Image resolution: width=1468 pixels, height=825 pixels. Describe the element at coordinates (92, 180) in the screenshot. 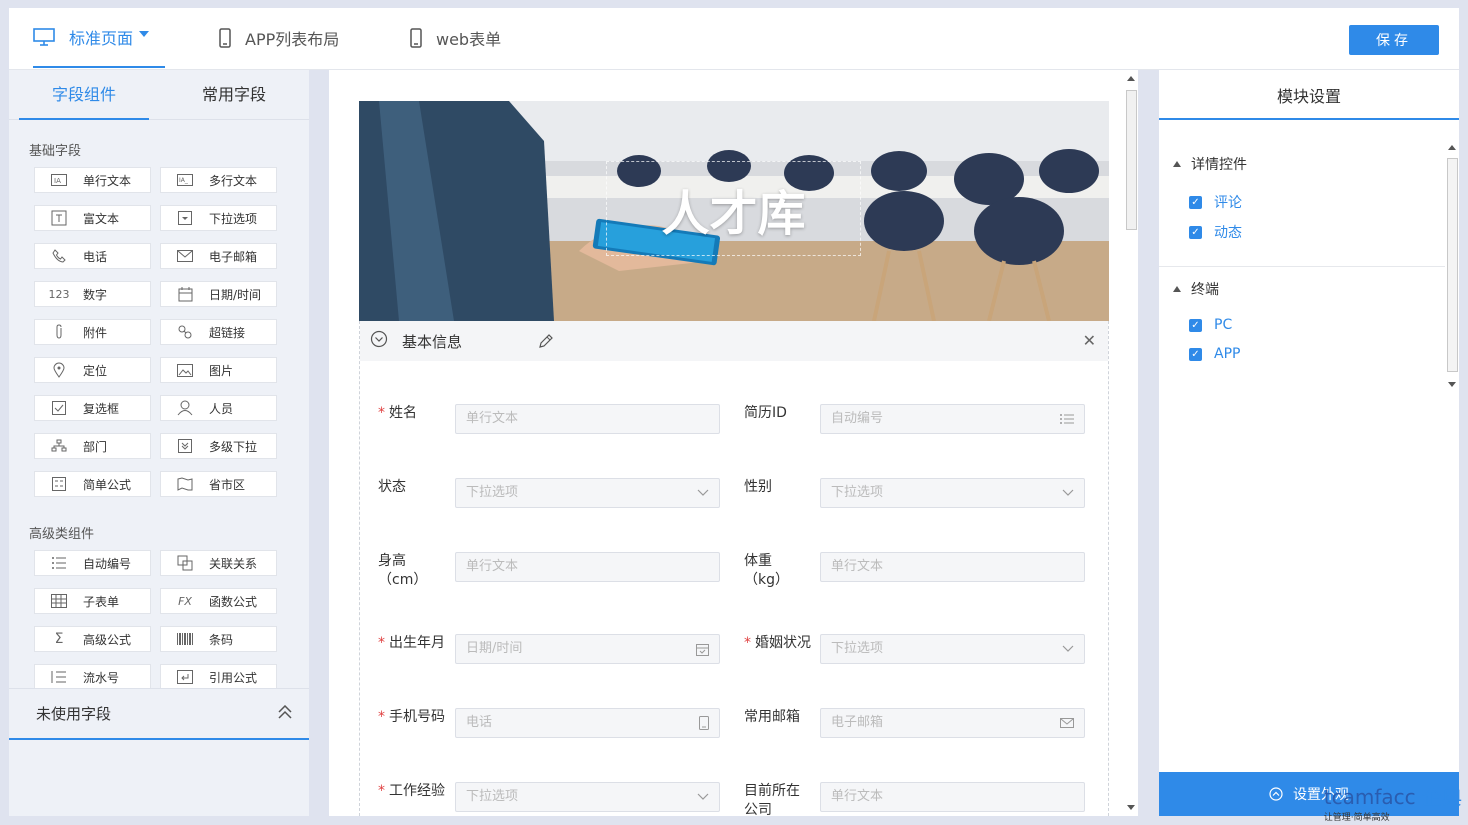

I see `field-single-line-text: IA 单行文本` at that location.